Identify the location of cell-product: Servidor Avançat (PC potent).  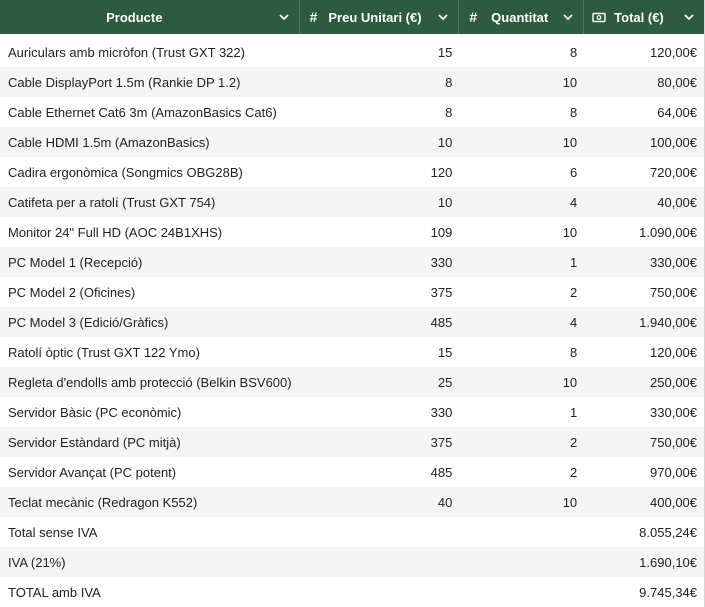
(150, 472).